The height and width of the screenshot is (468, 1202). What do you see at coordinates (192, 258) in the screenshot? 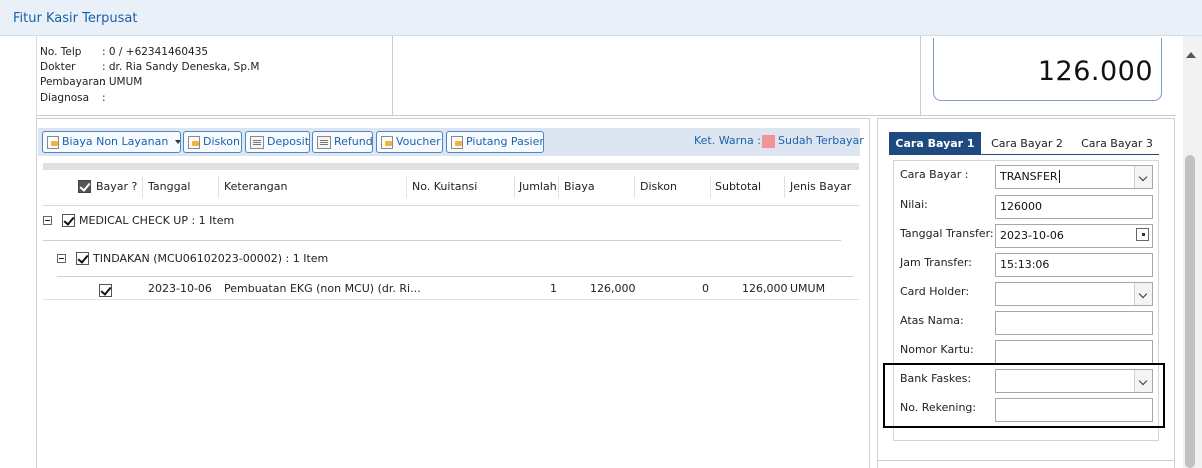
I see `group-tindakan: TINDAKAN (MCU06102023-00002) : 1 Item` at bounding box center [192, 258].